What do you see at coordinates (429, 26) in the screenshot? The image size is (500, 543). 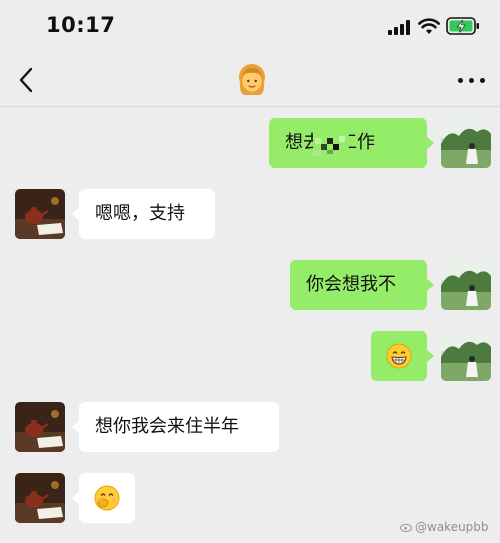 I see `wifi-icon` at bounding box center [429, 26].